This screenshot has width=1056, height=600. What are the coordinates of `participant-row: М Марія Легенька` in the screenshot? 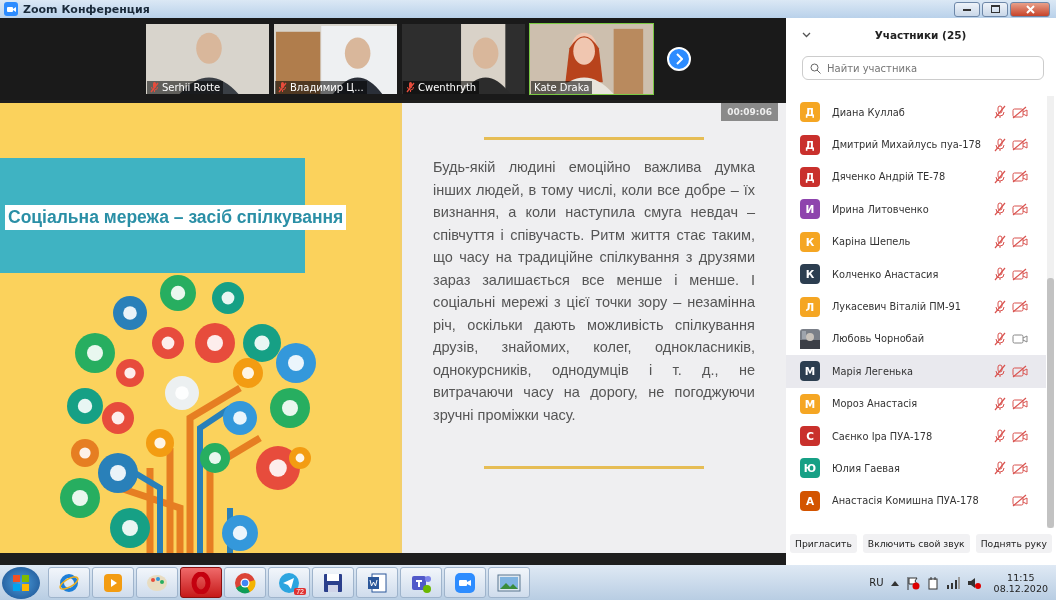 It's located at (916, 371).